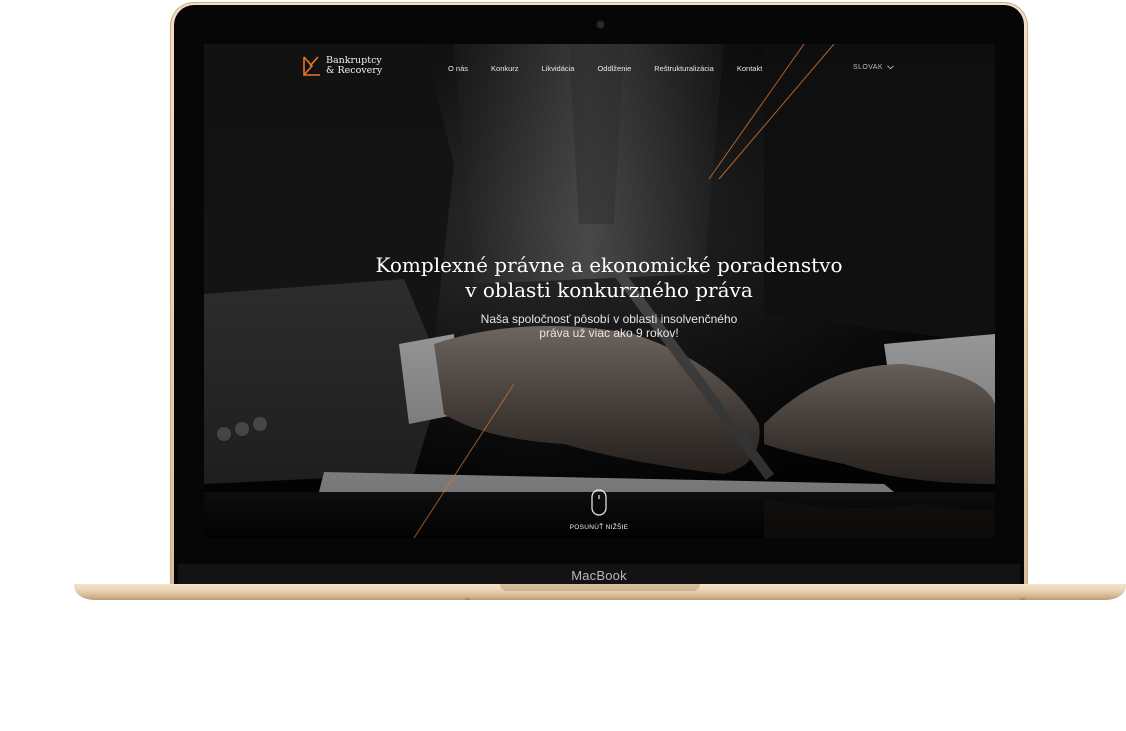 The height and width of the screenshot is (731, 1126). I want to click on device-brand-label: MacBook, so click(599, 575).